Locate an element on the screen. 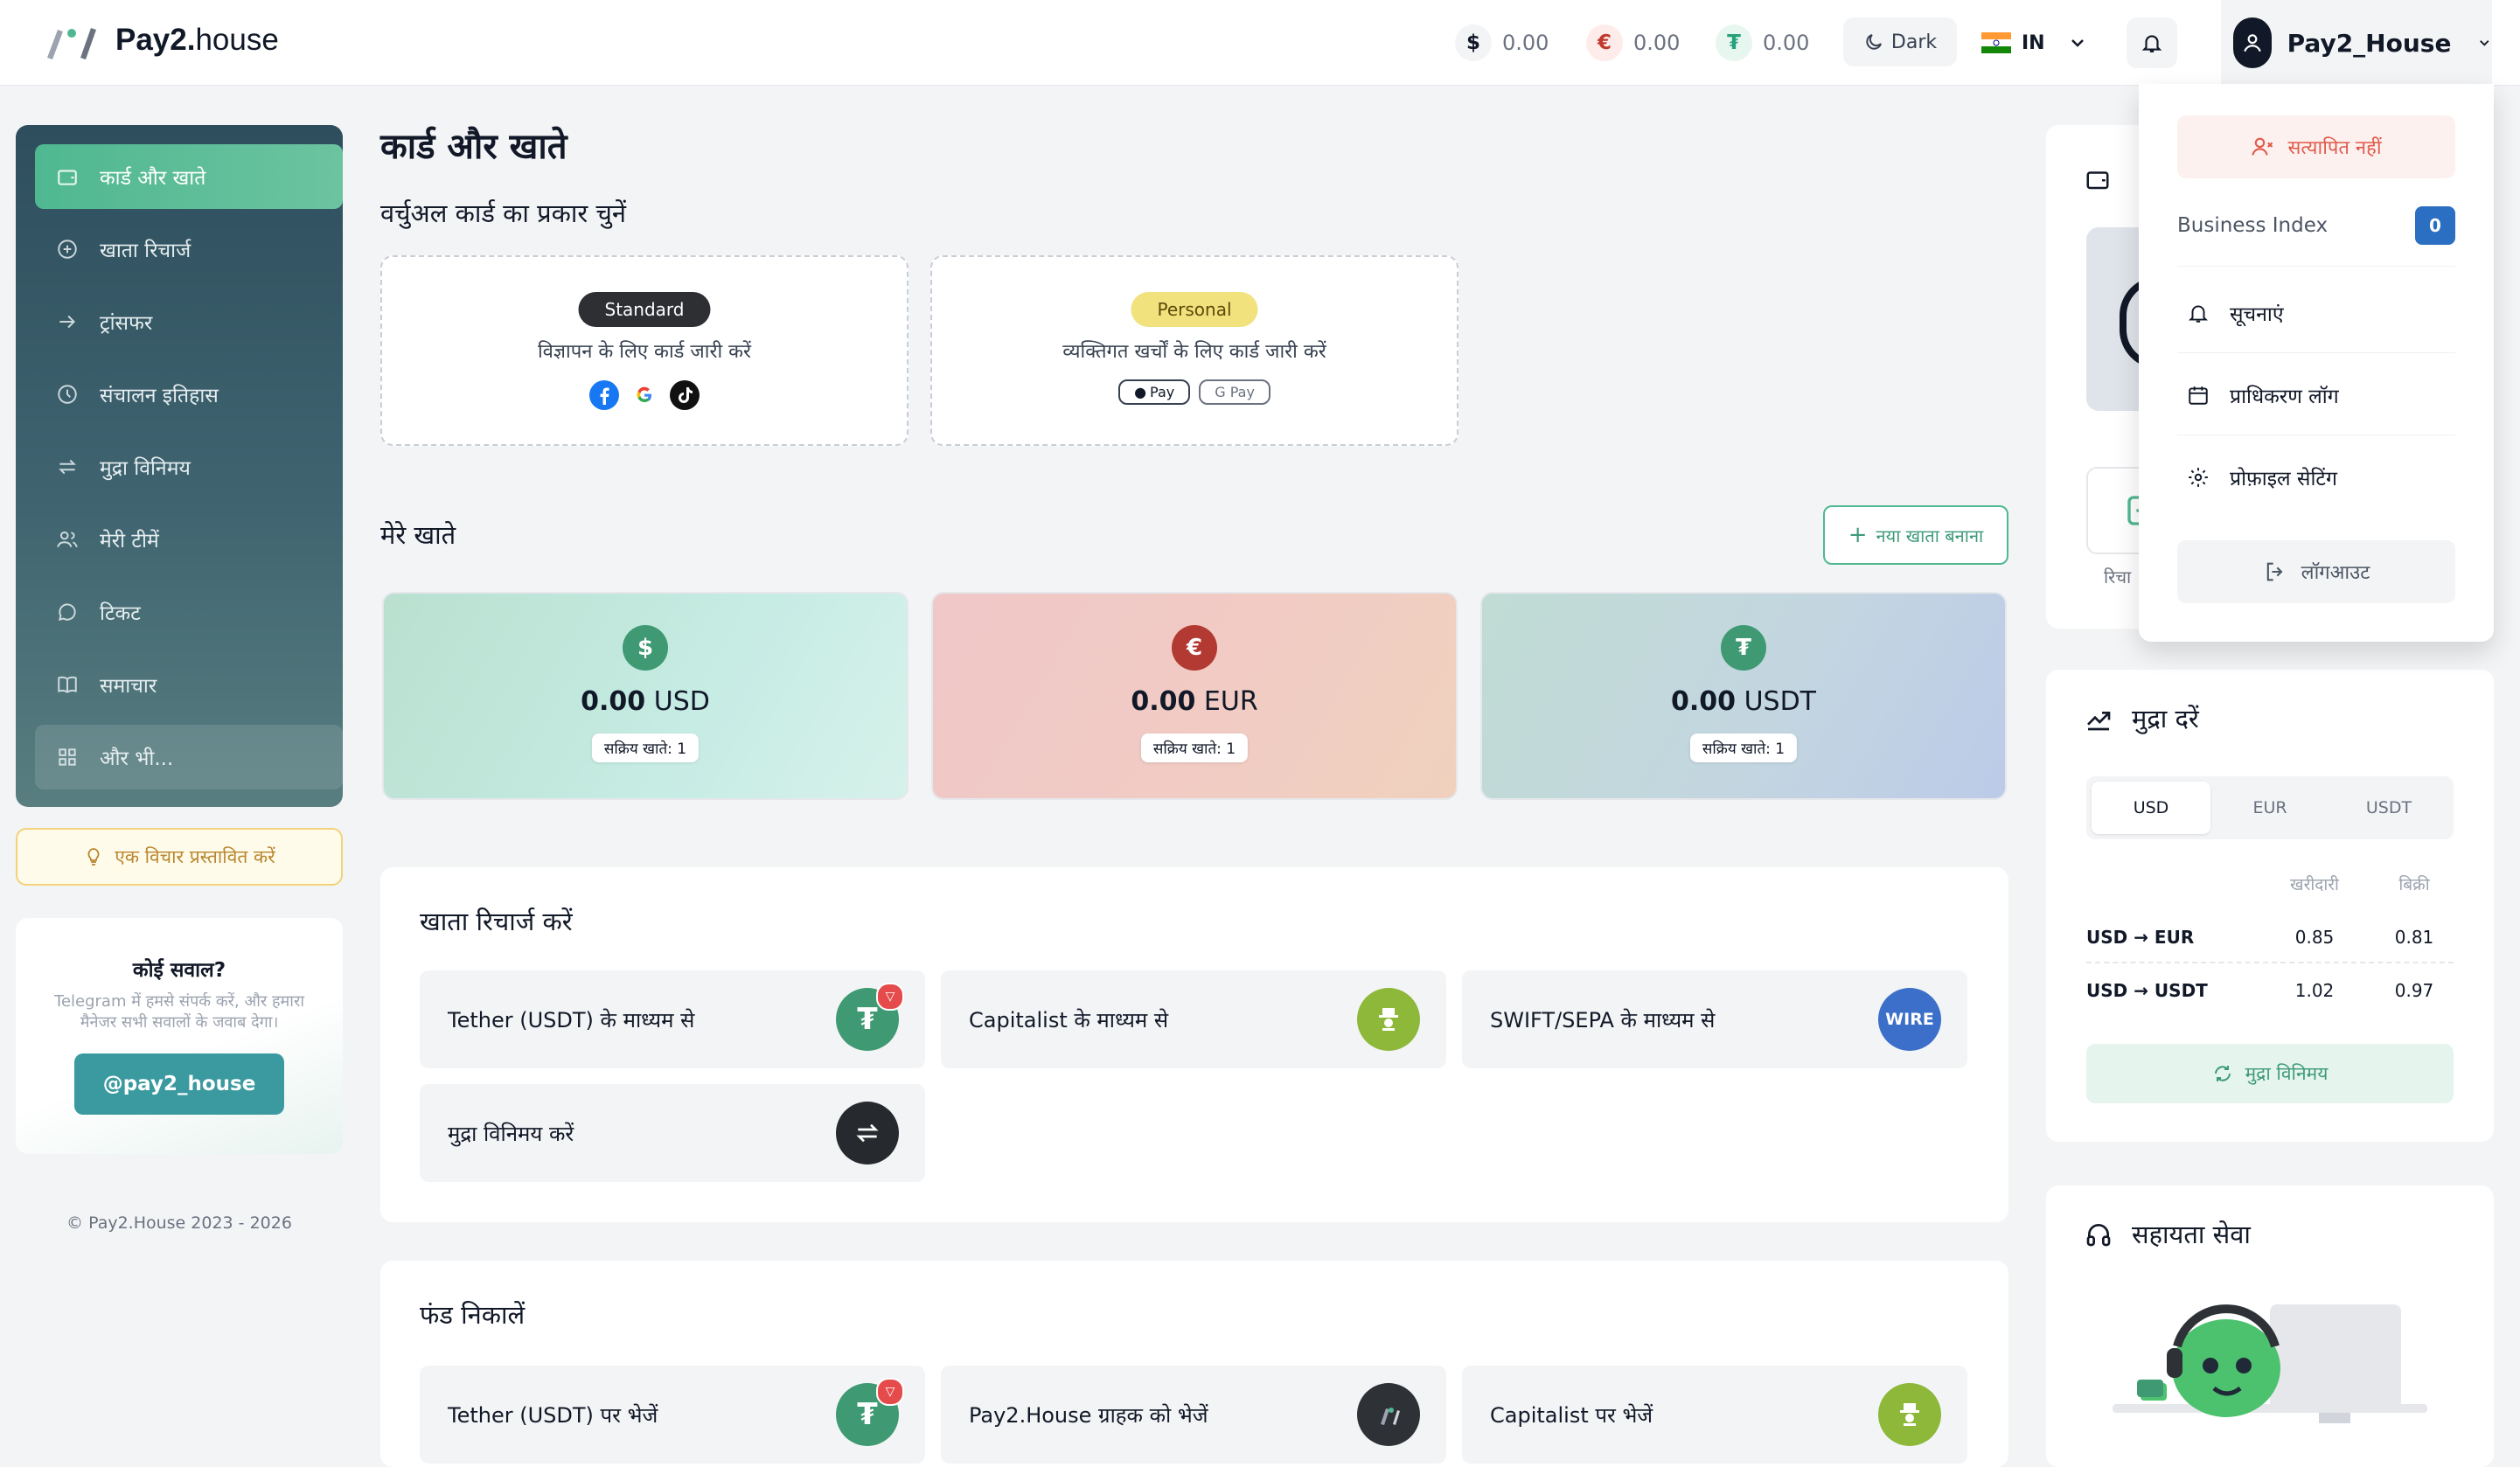 This screenshot has width=2520, height=1467. language-selector: IN is located at coordinates (2034, 42).